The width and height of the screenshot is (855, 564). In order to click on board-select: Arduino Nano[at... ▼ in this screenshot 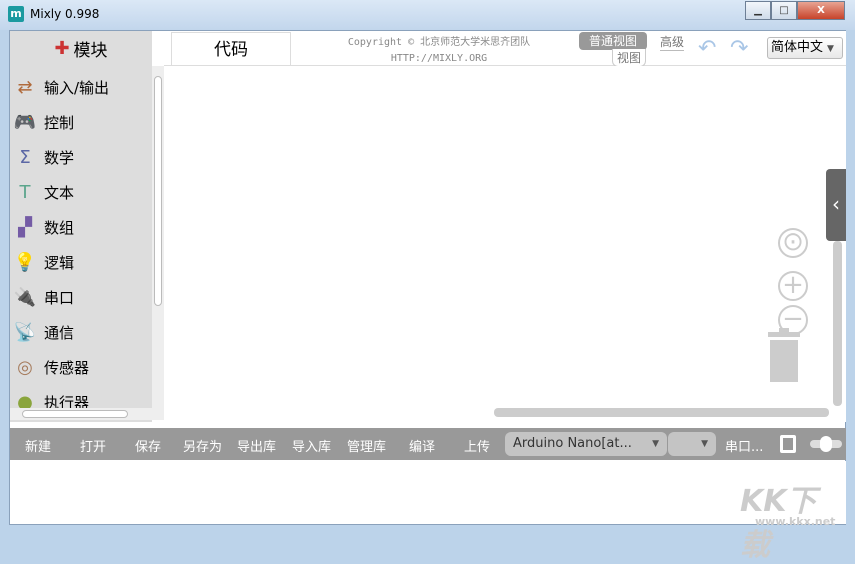, I will do `click(586, 444)`.